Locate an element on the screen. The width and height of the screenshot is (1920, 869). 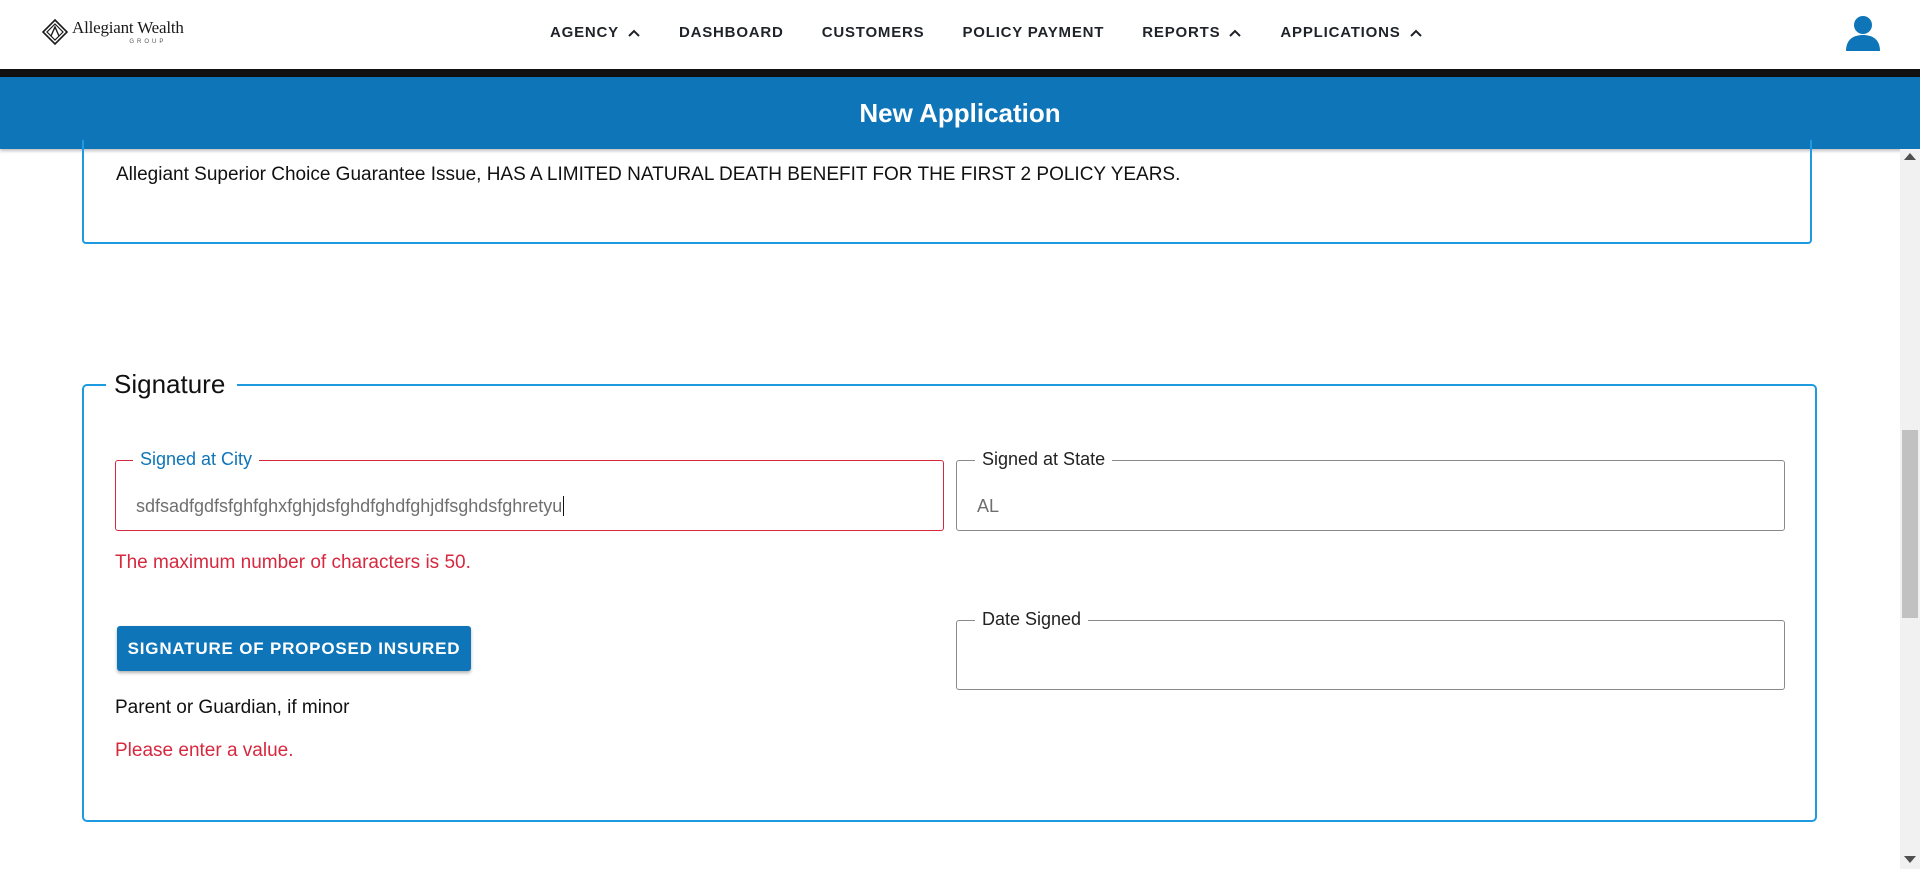
signature-section-title: Signature is located at coordinates (172, 384).